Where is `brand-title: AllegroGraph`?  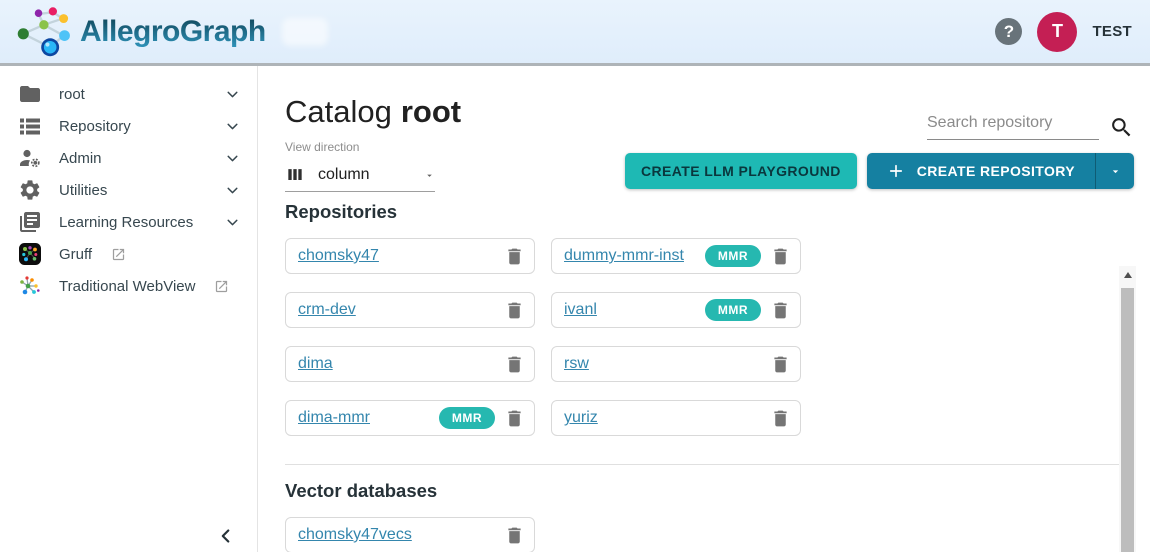
brand-title: AllegroGraph is located at coordinates (173, 31).